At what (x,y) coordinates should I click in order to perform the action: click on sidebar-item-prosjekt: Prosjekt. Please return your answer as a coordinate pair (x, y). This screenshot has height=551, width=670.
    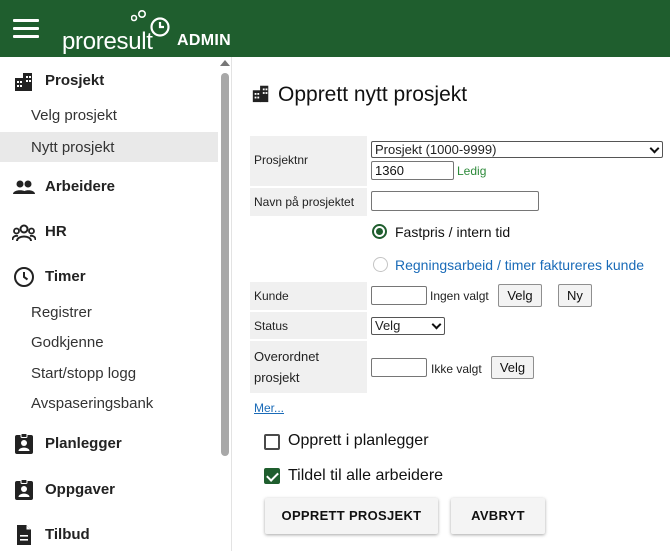
    Looking at the image, I should click on (109, 80).